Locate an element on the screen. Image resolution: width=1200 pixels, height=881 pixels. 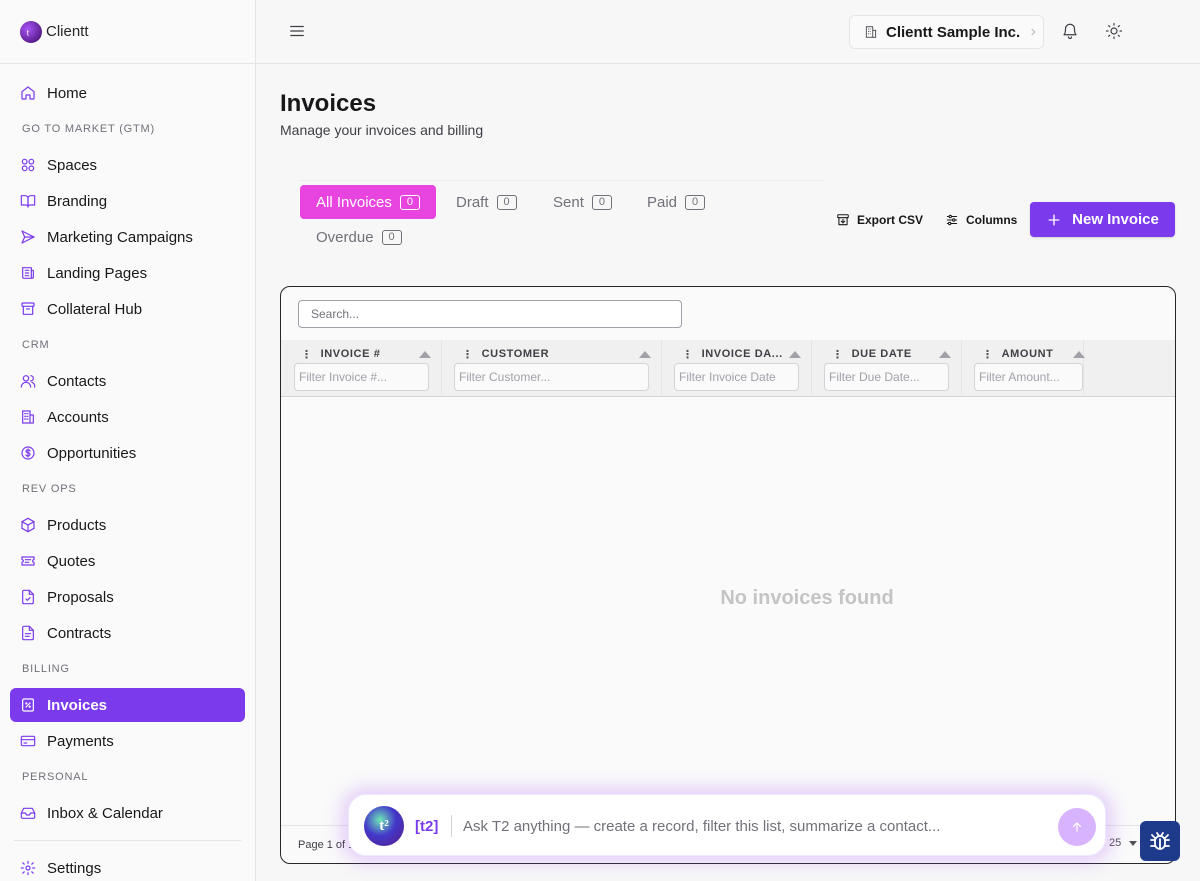
tab-label: All Invoices is located at coordinates (354, 202).